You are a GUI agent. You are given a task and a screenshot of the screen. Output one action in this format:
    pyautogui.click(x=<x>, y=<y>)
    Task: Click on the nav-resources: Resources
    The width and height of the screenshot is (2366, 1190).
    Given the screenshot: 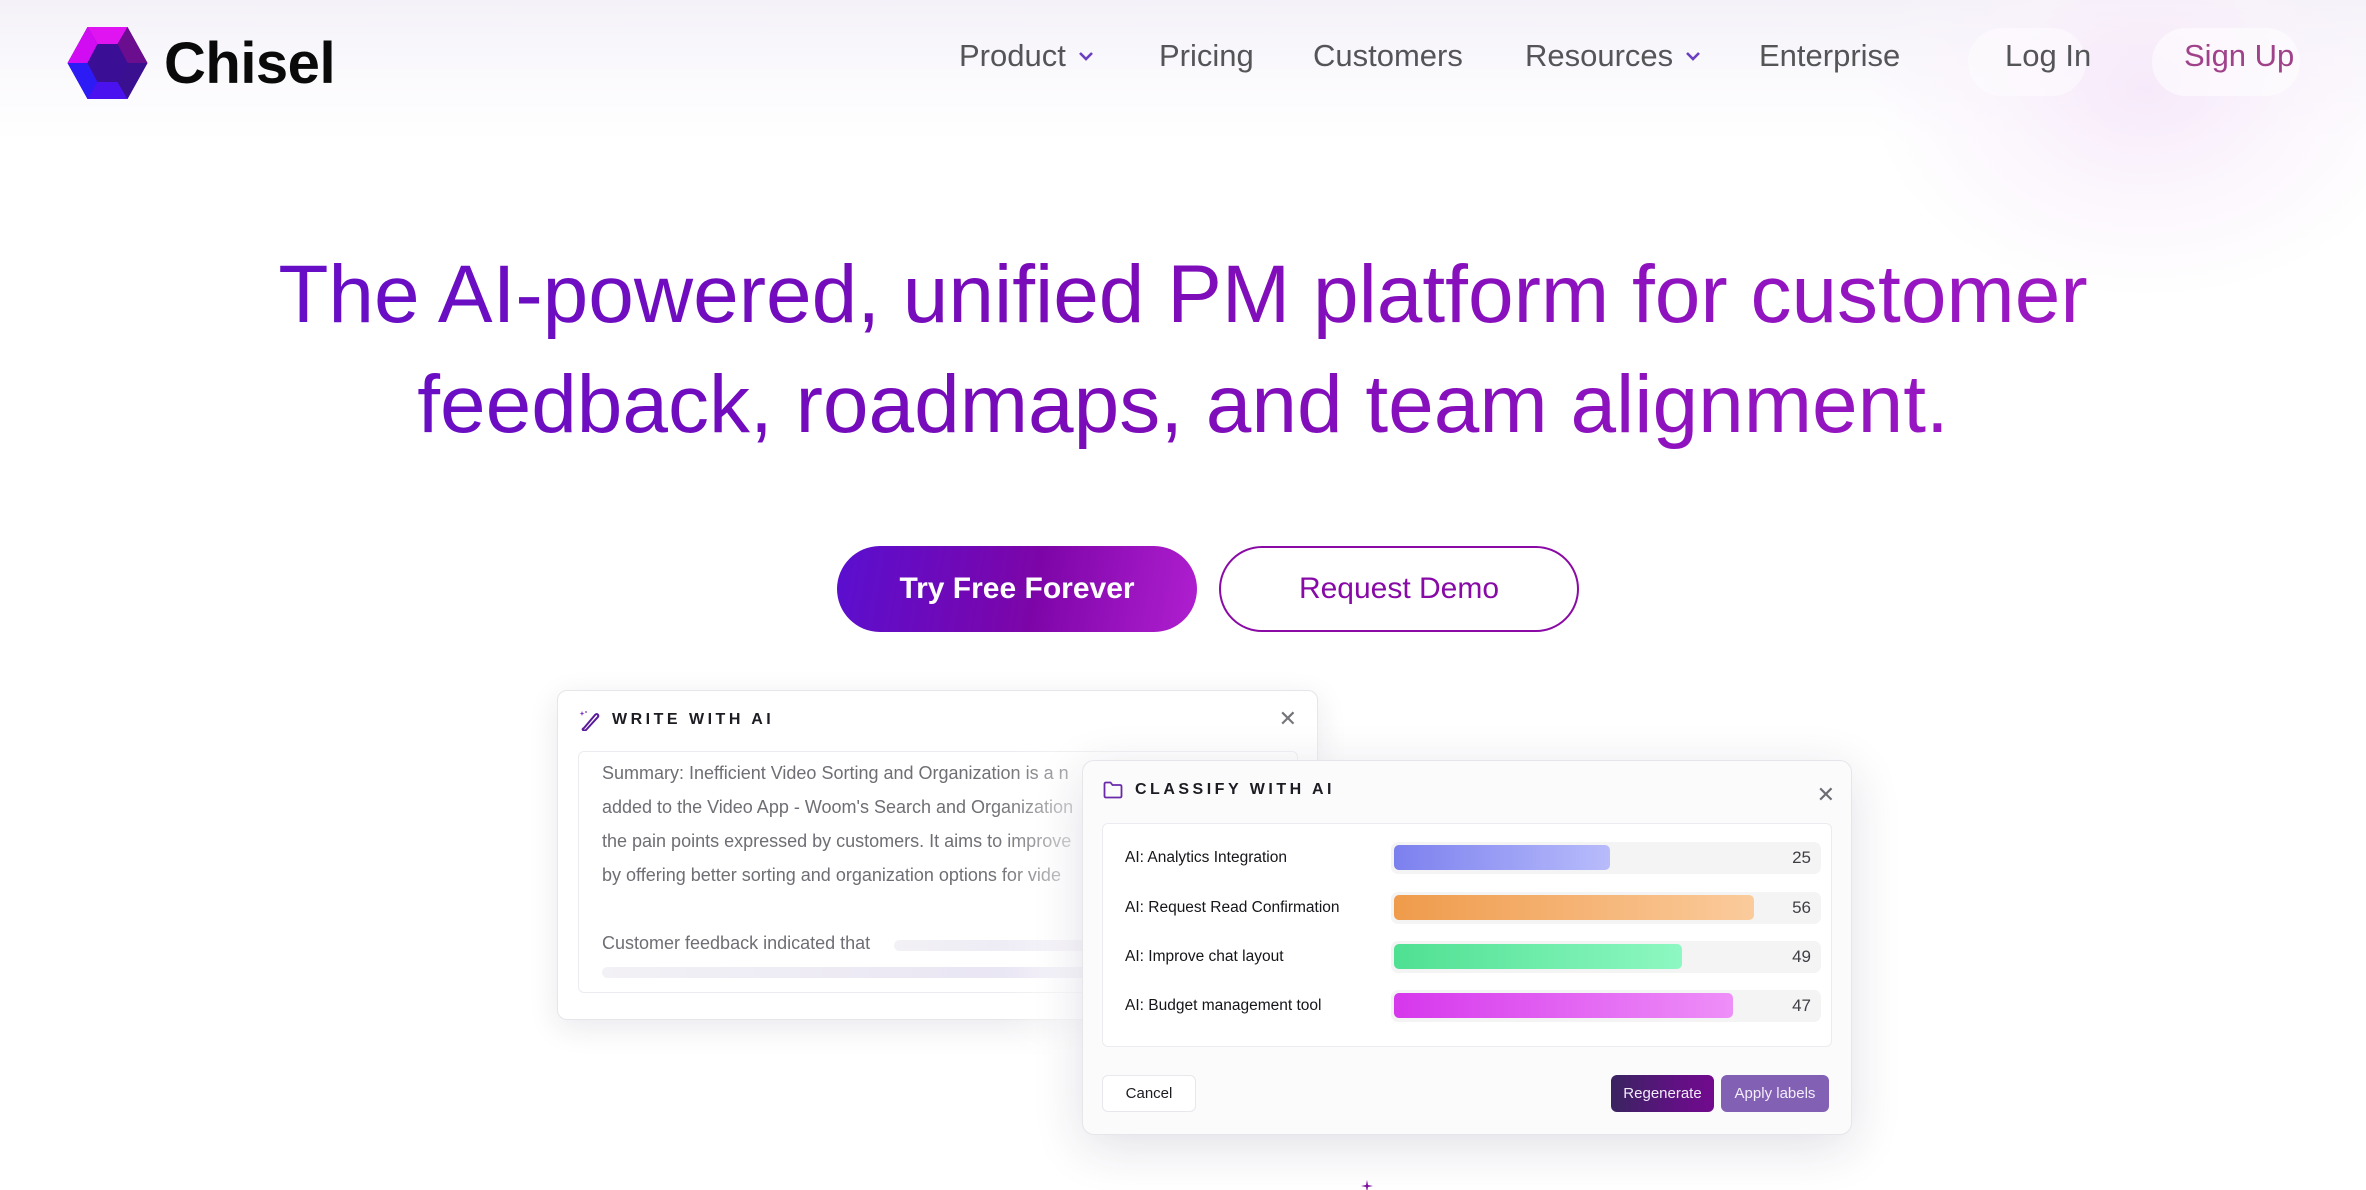 What is the action you would take?
    pyautogui.click(x=1613, y=56)
    